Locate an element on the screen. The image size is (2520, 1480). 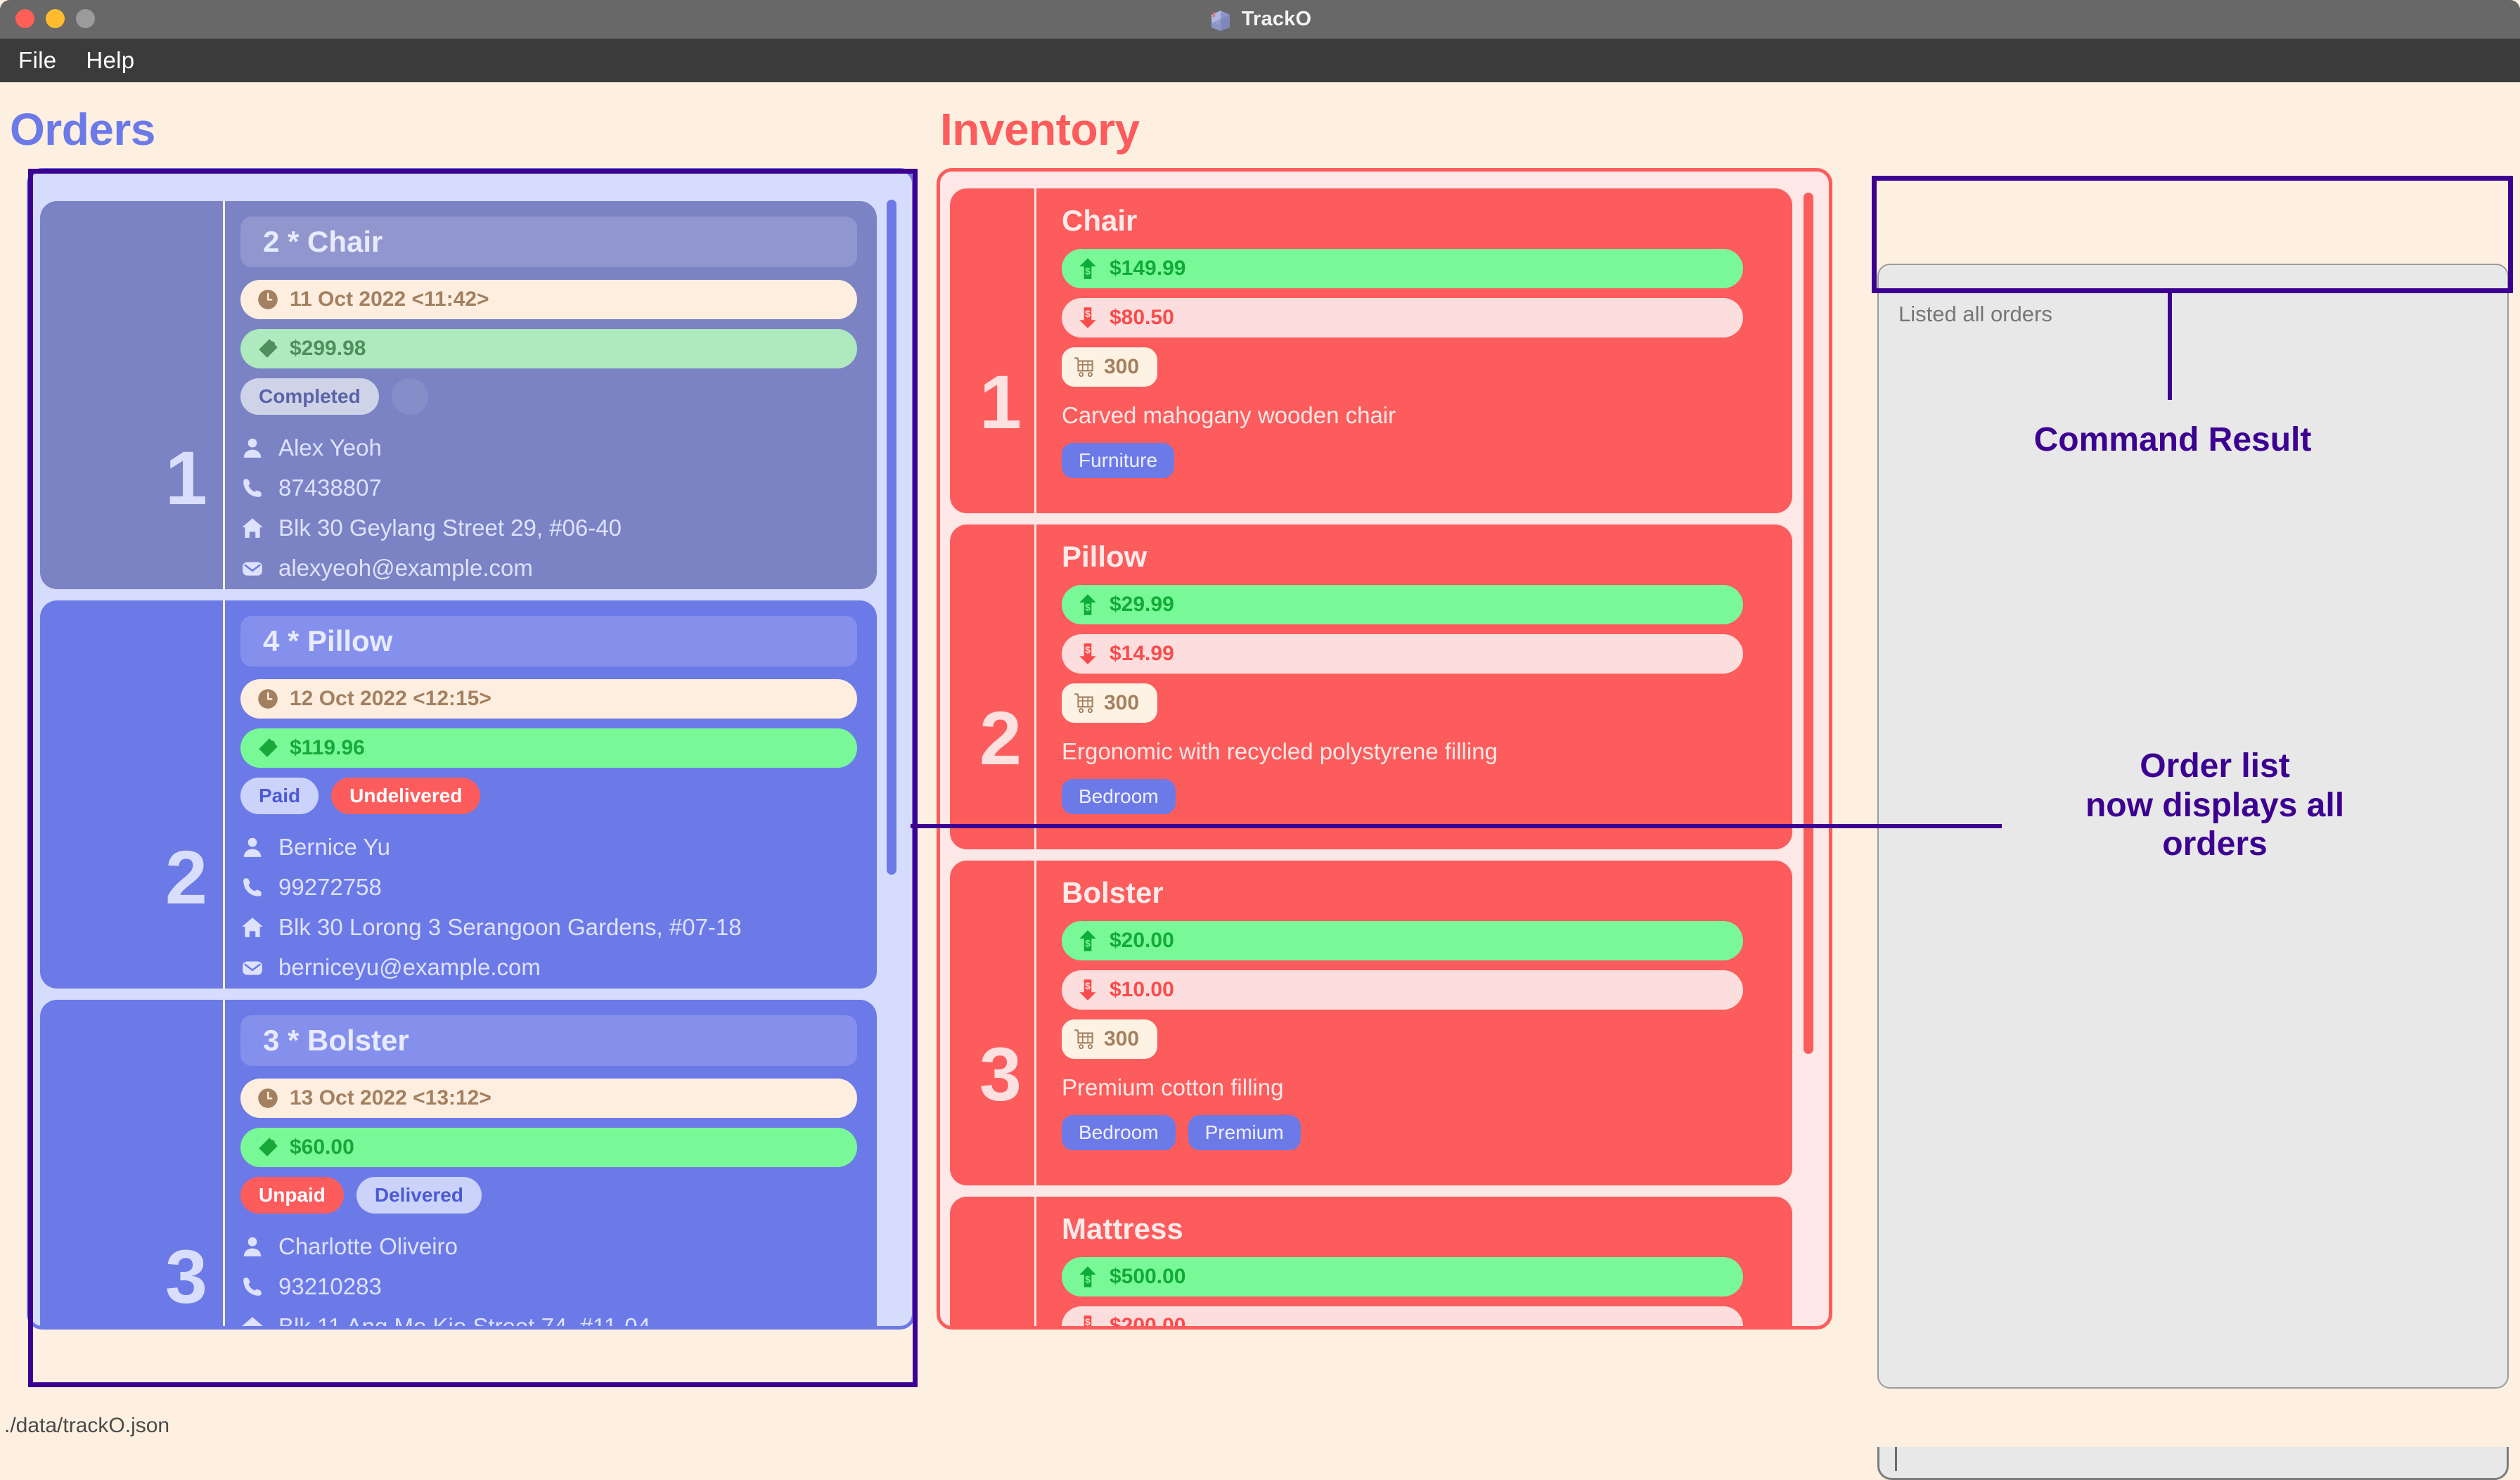
inventory-tag-row: Furniture is located at coordinates (1402, 460).